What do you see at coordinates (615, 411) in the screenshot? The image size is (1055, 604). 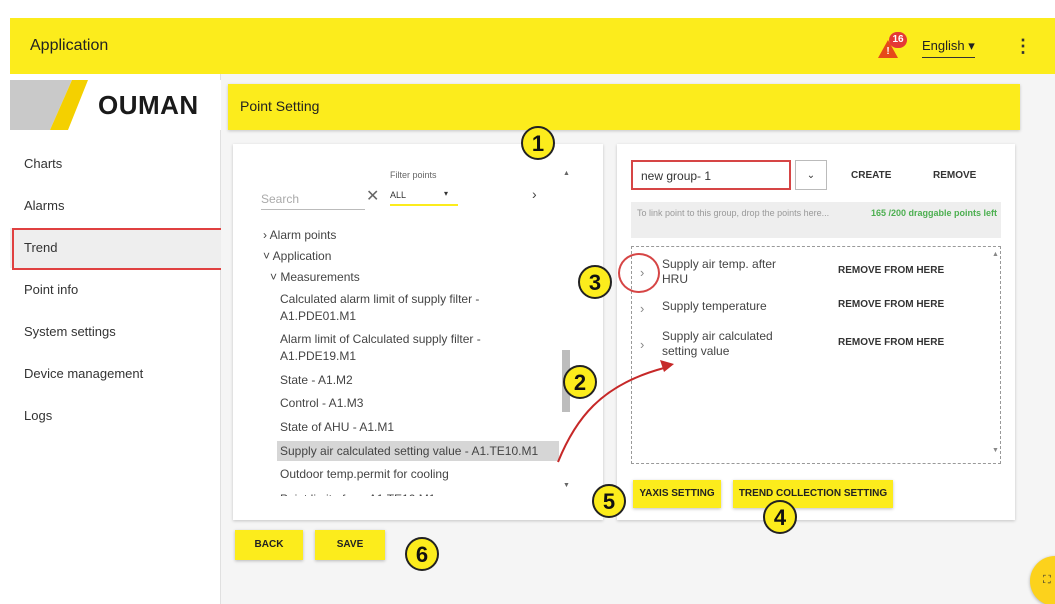 I see `drag-arrow-annotation` at bounding box center [615, 411].